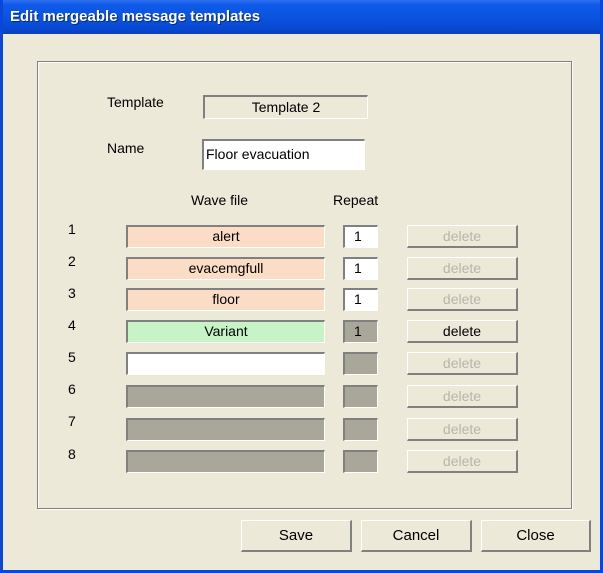  What do you see at coordinates (72, 293) in the screenshot?
I see `row-number: 3` at bounding box center [72, 293].